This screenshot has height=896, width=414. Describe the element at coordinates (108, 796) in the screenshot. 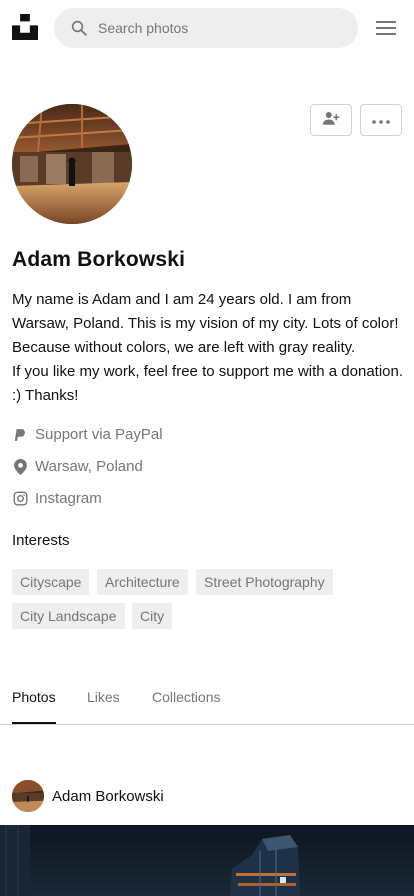

I see `author-name: Adam Borkowski` at that location.